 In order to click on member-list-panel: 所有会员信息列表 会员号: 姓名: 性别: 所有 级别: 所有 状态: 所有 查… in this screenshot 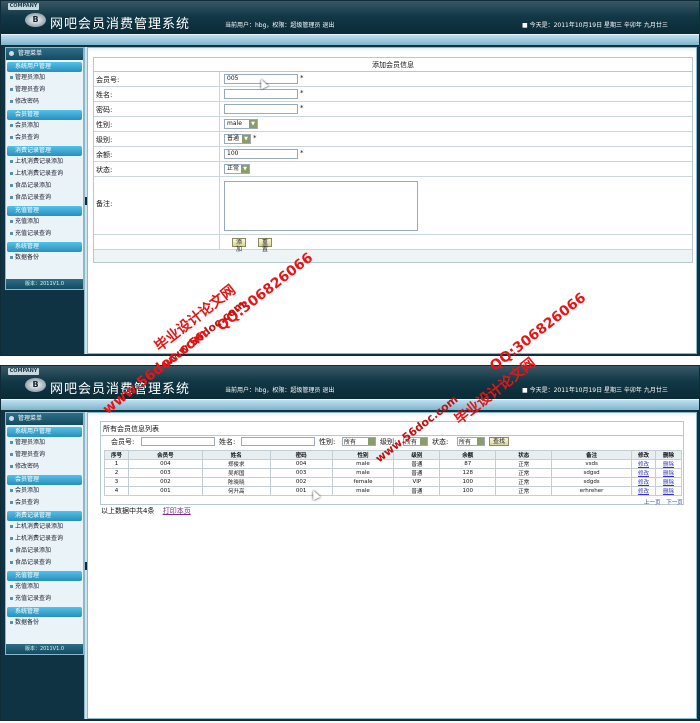, I will do `click(392, 463)`.